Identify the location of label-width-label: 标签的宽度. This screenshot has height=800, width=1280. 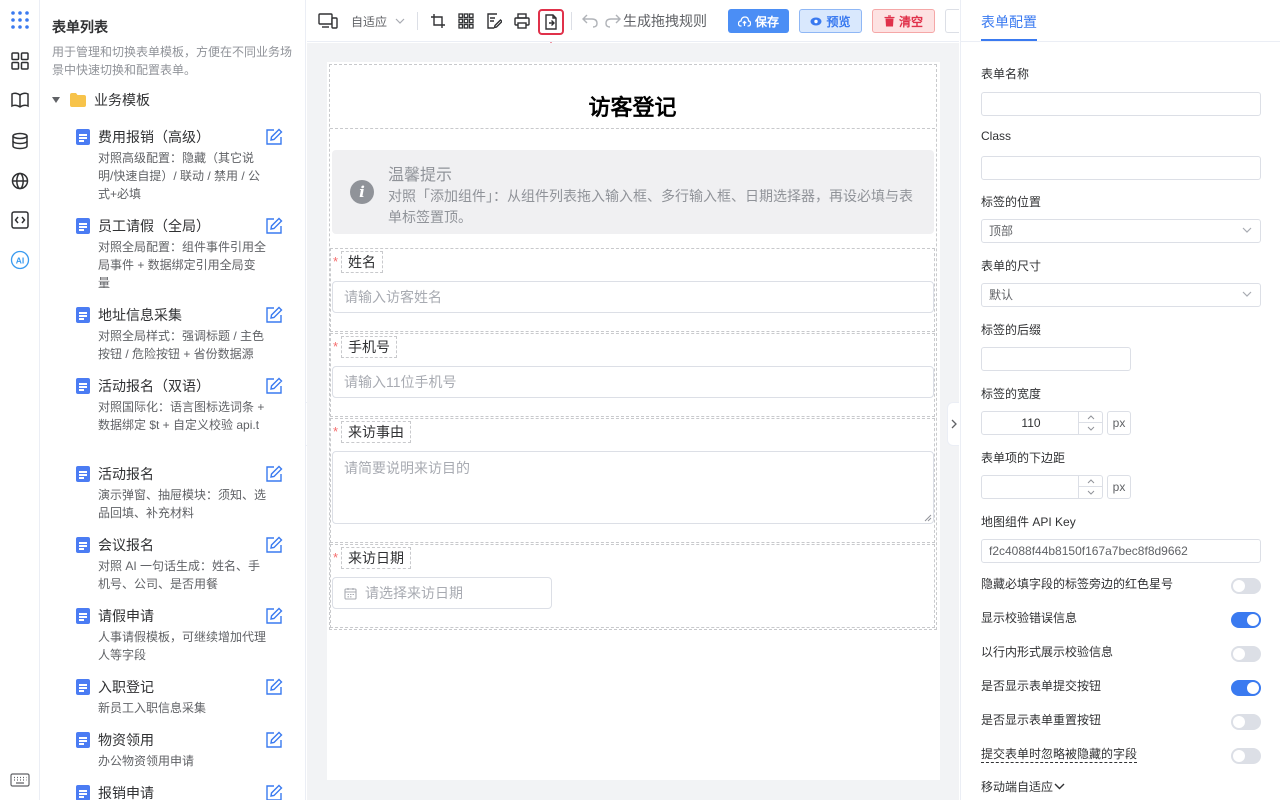
(1011, 394).